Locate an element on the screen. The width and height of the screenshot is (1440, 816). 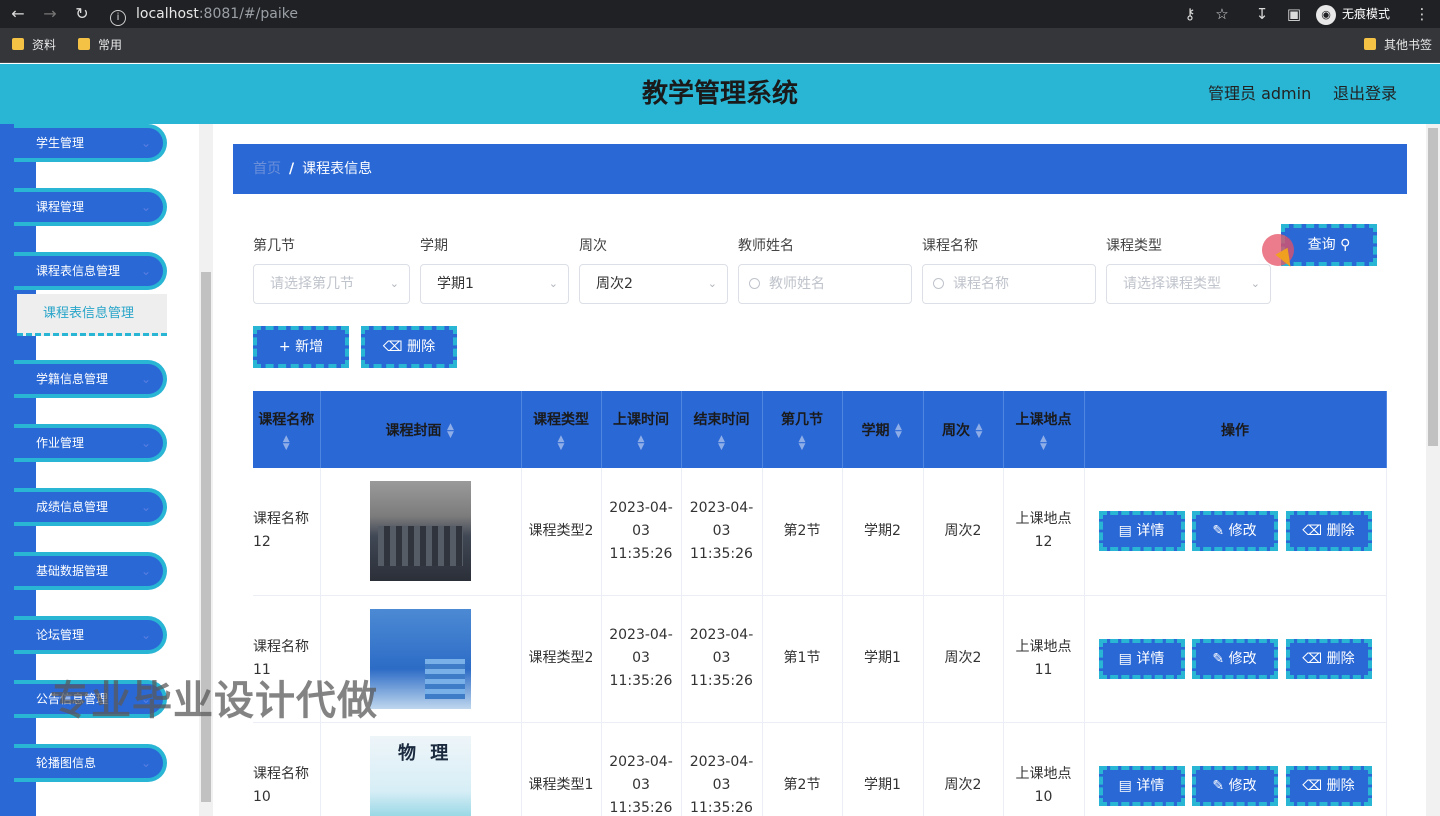
bookmark-folder-common: 常用 is located at coordinates (100, 45).